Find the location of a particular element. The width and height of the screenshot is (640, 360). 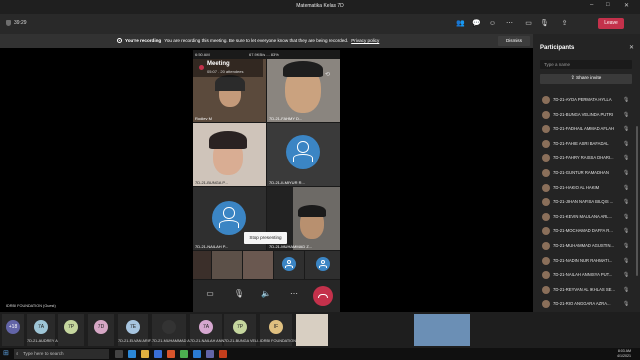

store-icon is located at coordinates (158, 354).